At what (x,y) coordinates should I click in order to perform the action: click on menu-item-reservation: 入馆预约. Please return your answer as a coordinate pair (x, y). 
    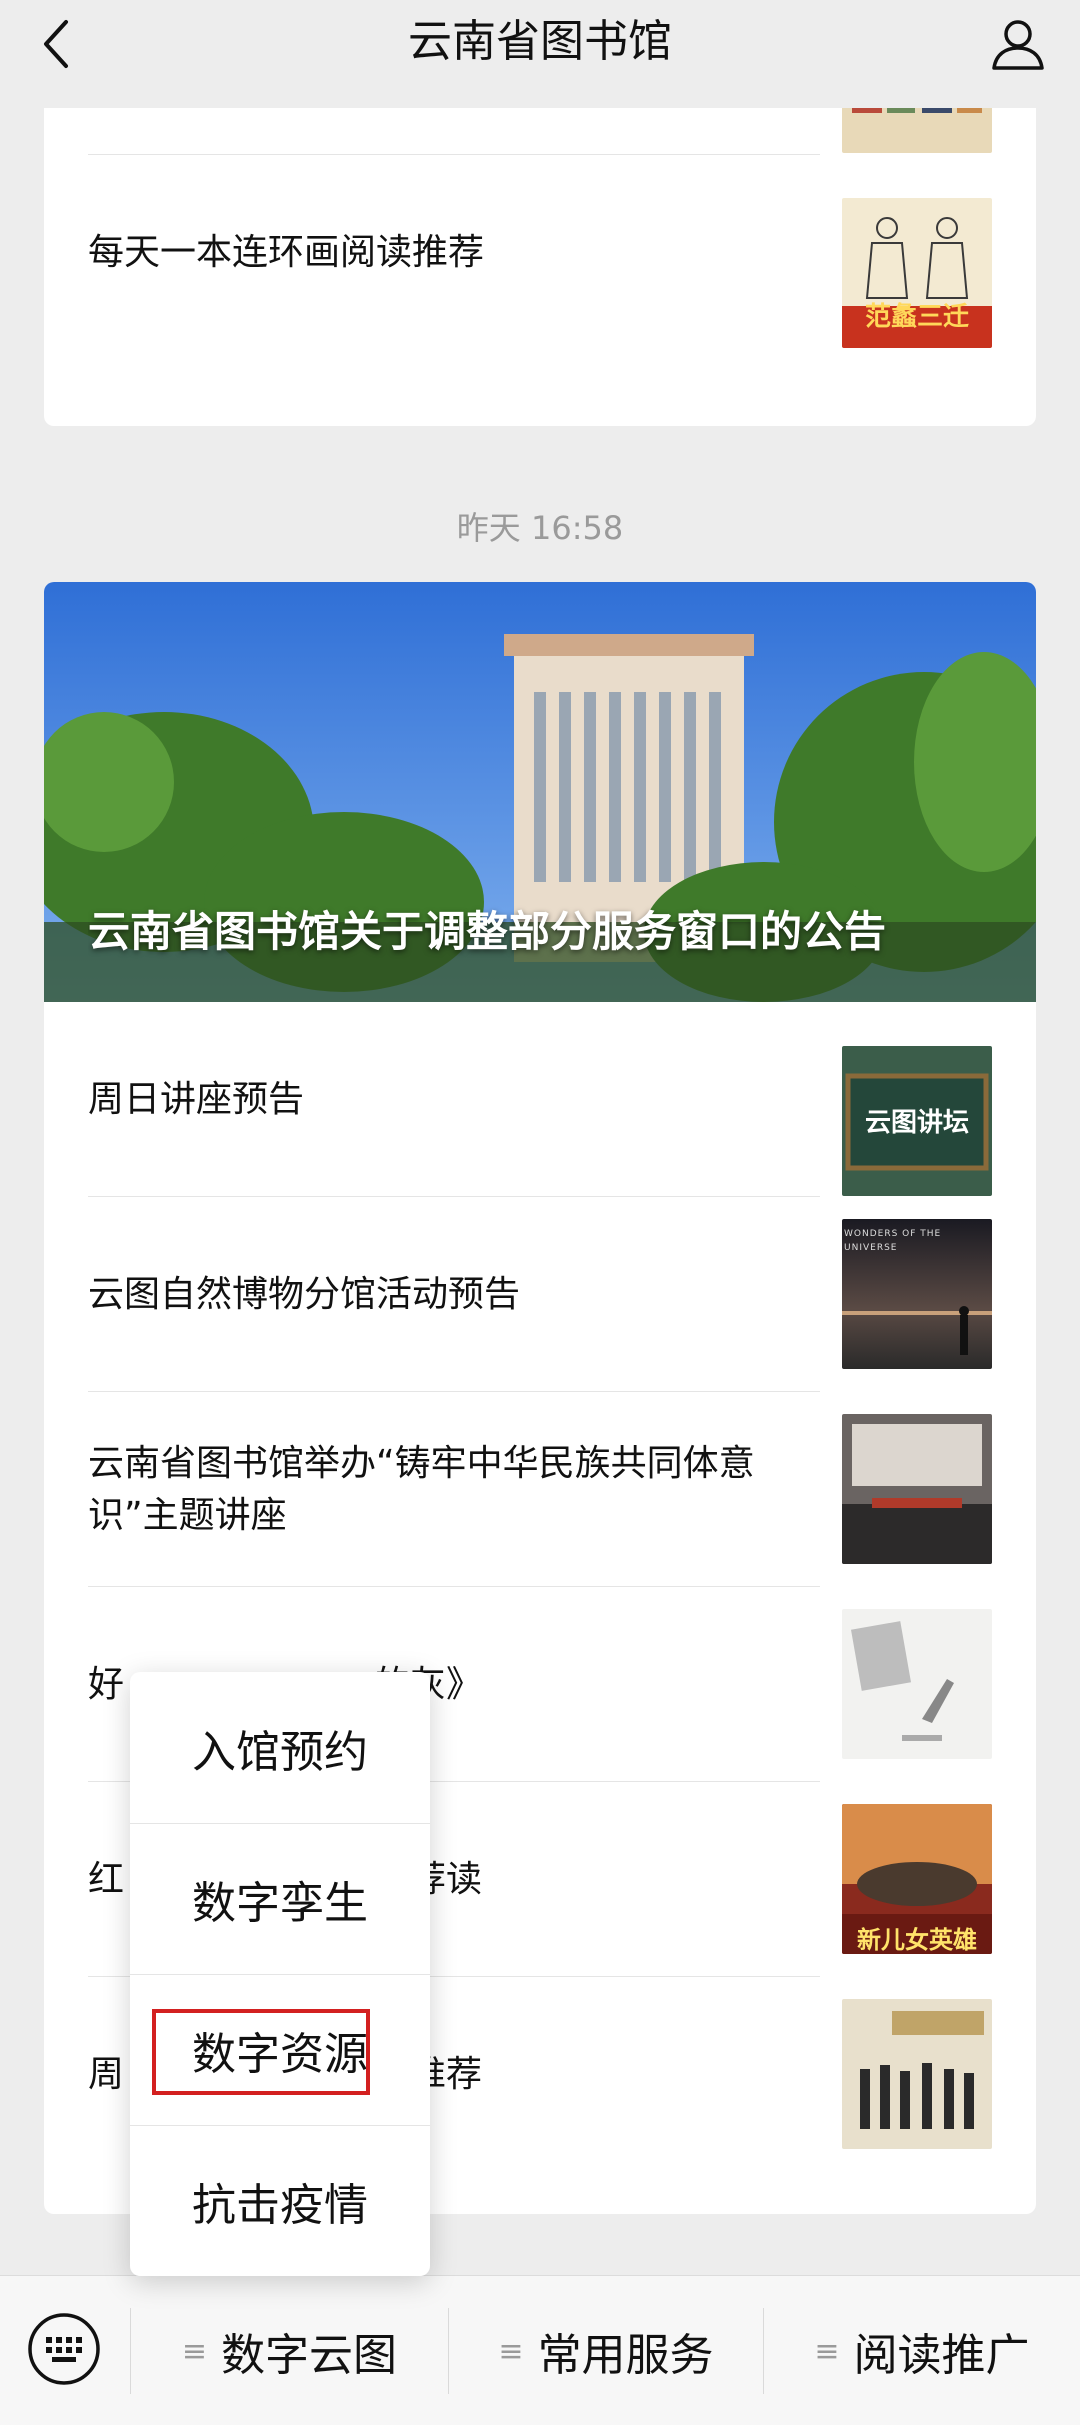
    Looking at the image, I should click on (280, 1747).